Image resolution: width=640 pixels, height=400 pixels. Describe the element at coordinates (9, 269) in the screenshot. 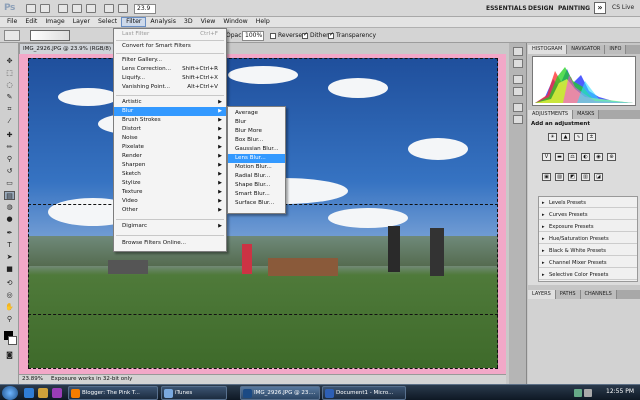

I see `shape-tool-icon: ■` at that location.